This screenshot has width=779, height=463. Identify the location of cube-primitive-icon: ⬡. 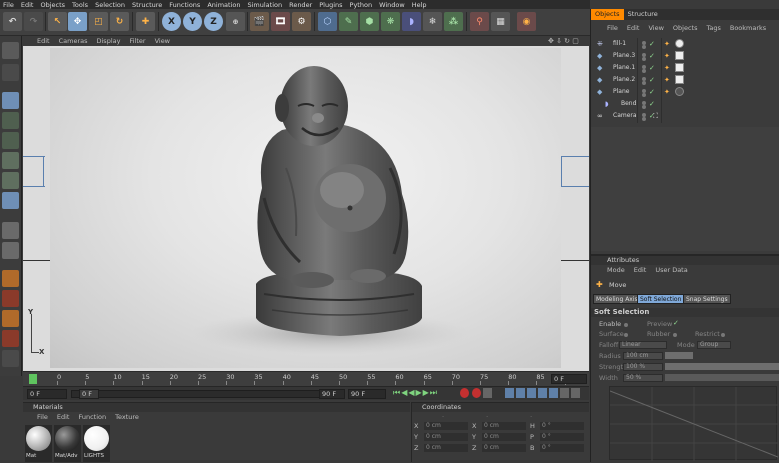
(327, 21).